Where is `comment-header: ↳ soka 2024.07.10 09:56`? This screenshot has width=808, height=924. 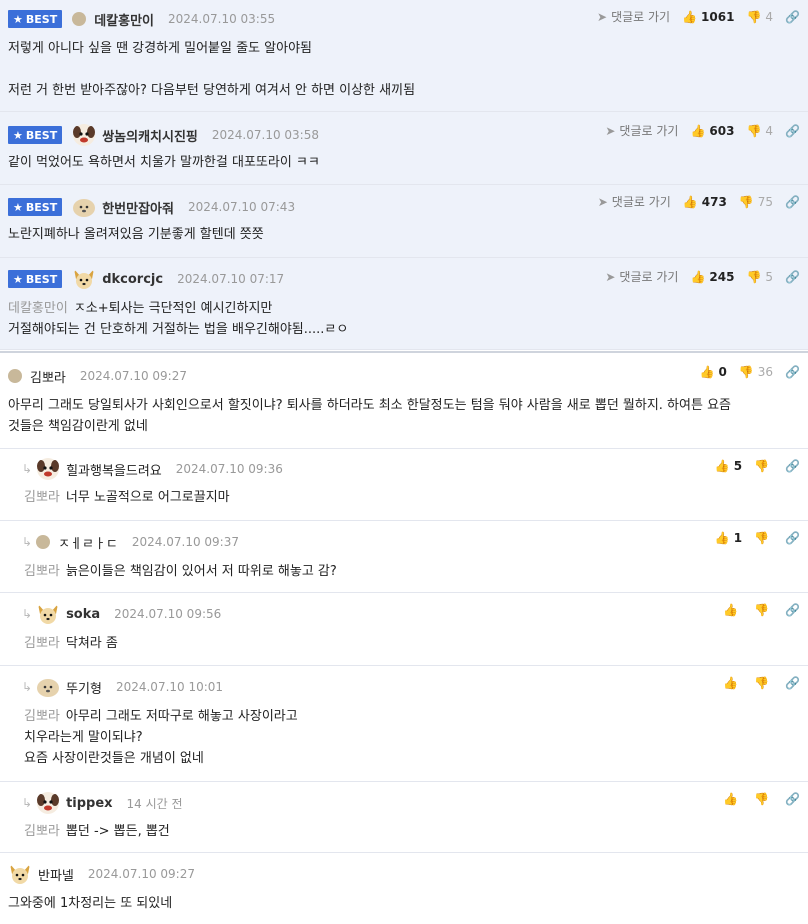
comment-header: ↳ soka 2024.07.10 09:56 is located at coordinates (121, 614).